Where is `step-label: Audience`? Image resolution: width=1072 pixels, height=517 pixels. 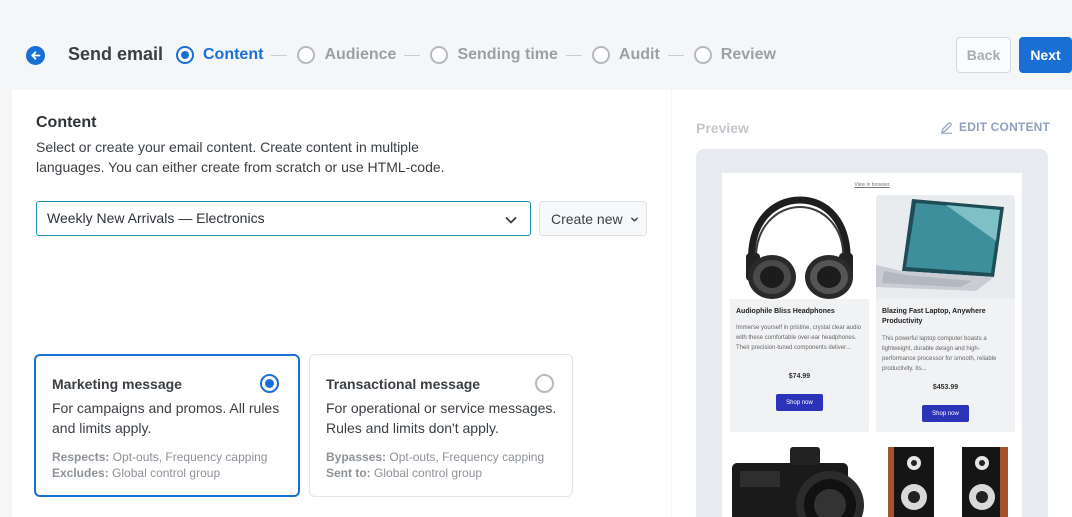
step-label: Audience is located at coordinates (360, 54).